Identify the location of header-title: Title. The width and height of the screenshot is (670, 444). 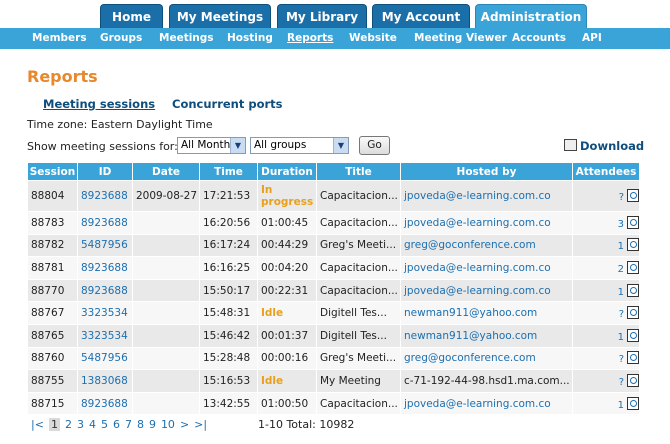
(358, 171).